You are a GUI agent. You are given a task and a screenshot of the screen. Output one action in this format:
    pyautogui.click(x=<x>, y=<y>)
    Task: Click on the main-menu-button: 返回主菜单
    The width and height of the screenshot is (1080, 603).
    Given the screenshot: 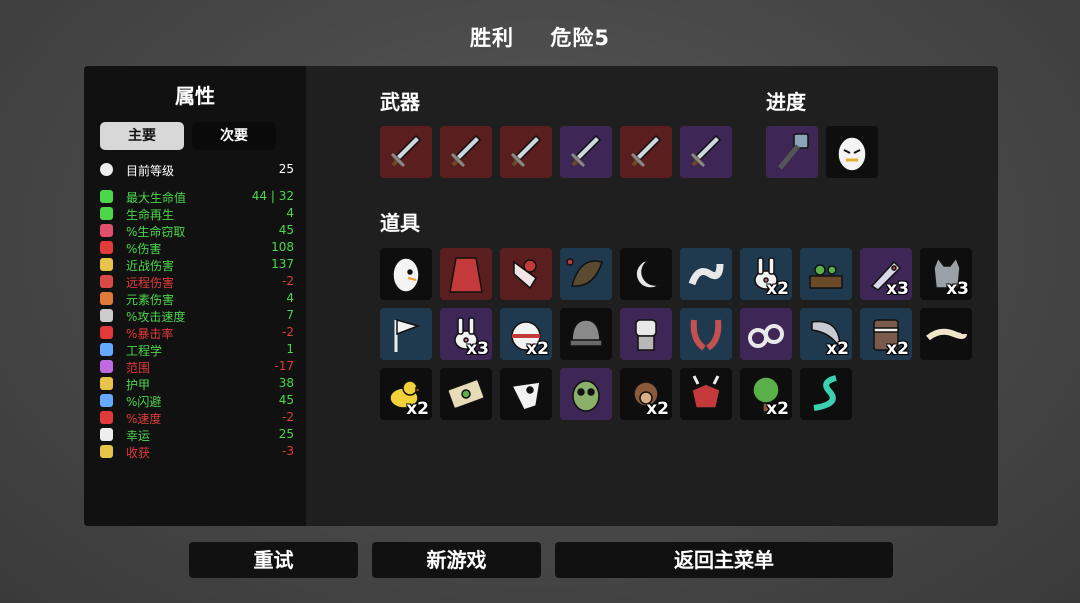 What is the action you would take?
    pyautogui.click(x=724, y=560)
    